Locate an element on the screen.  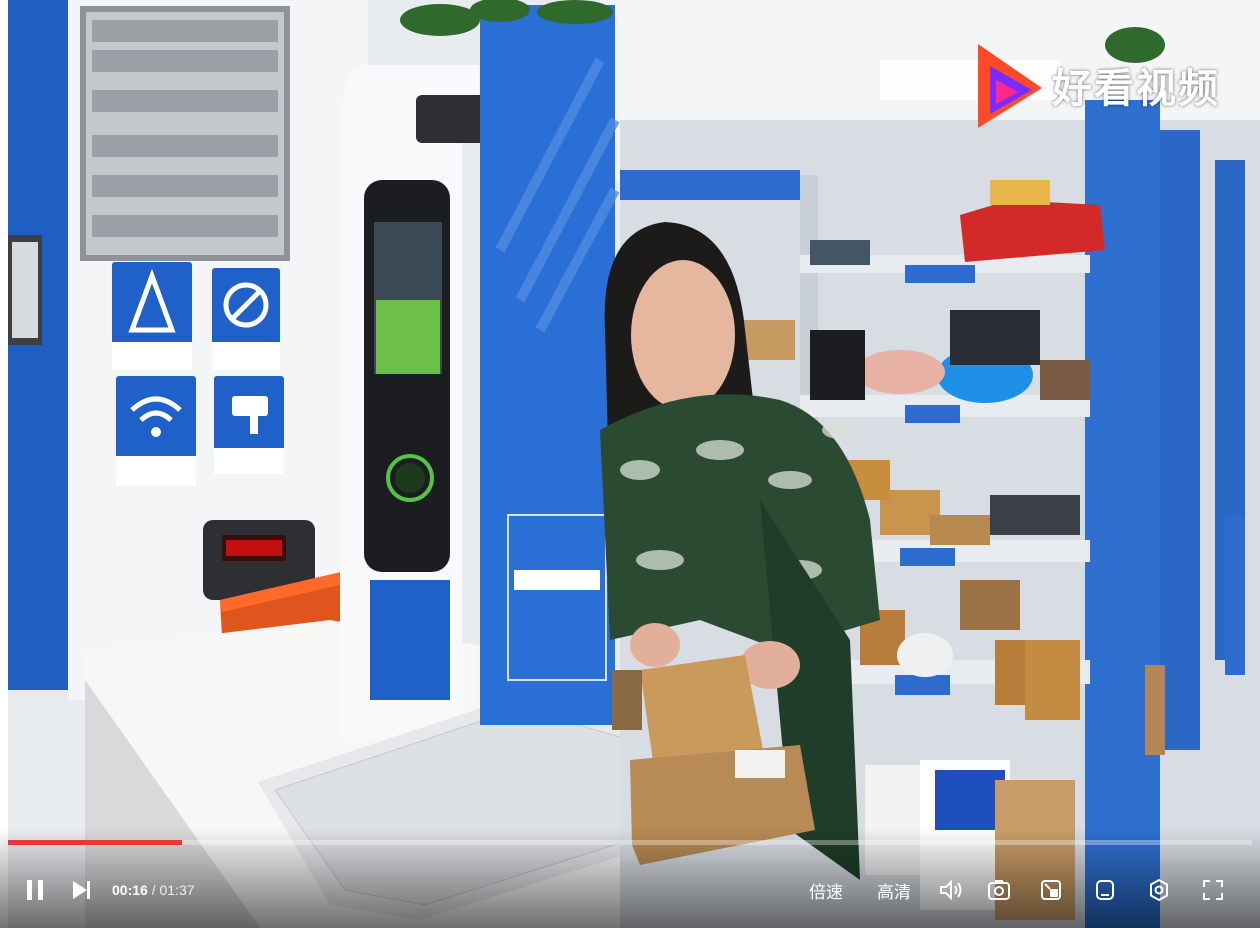
fullscreen-icon is located at coordinates (1213, 890).